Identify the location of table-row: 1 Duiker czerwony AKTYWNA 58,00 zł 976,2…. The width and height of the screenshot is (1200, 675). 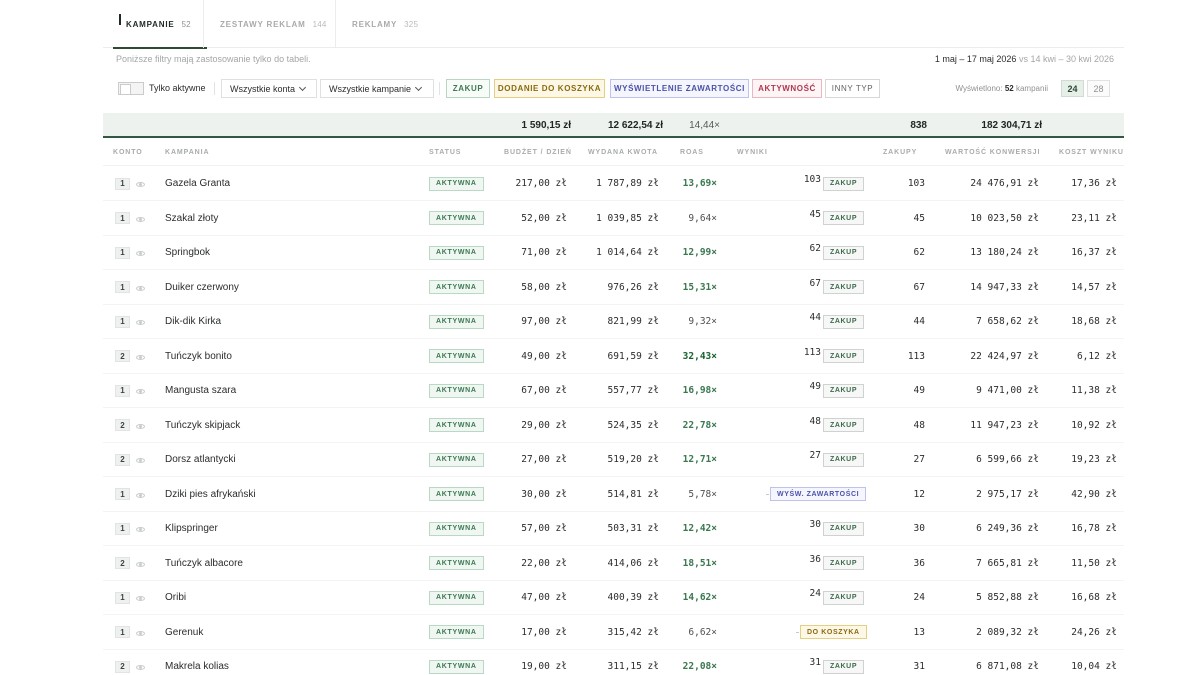
(613, 287).